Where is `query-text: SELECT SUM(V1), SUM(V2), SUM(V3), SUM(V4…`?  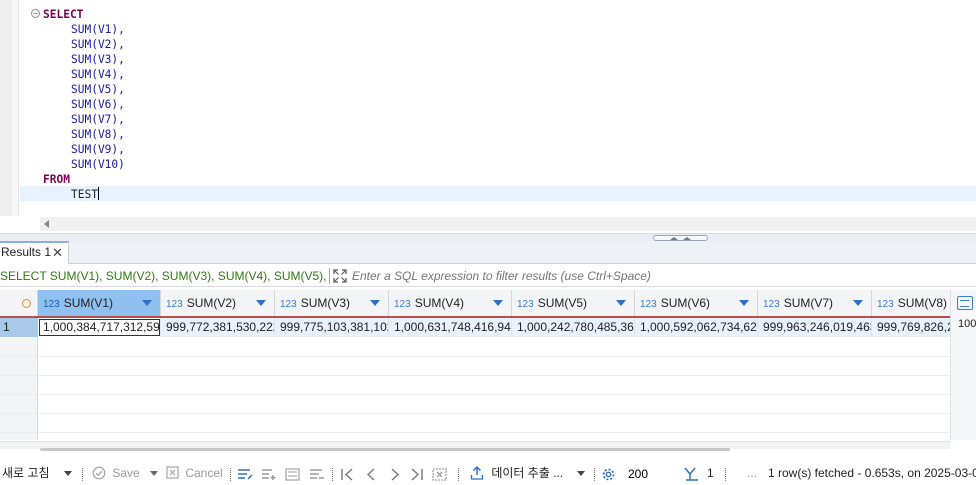
query-text: SELECT SUM(V1), SUM(V2), SUM(V3), SUM(V4… is located at coordinates (163, 276).